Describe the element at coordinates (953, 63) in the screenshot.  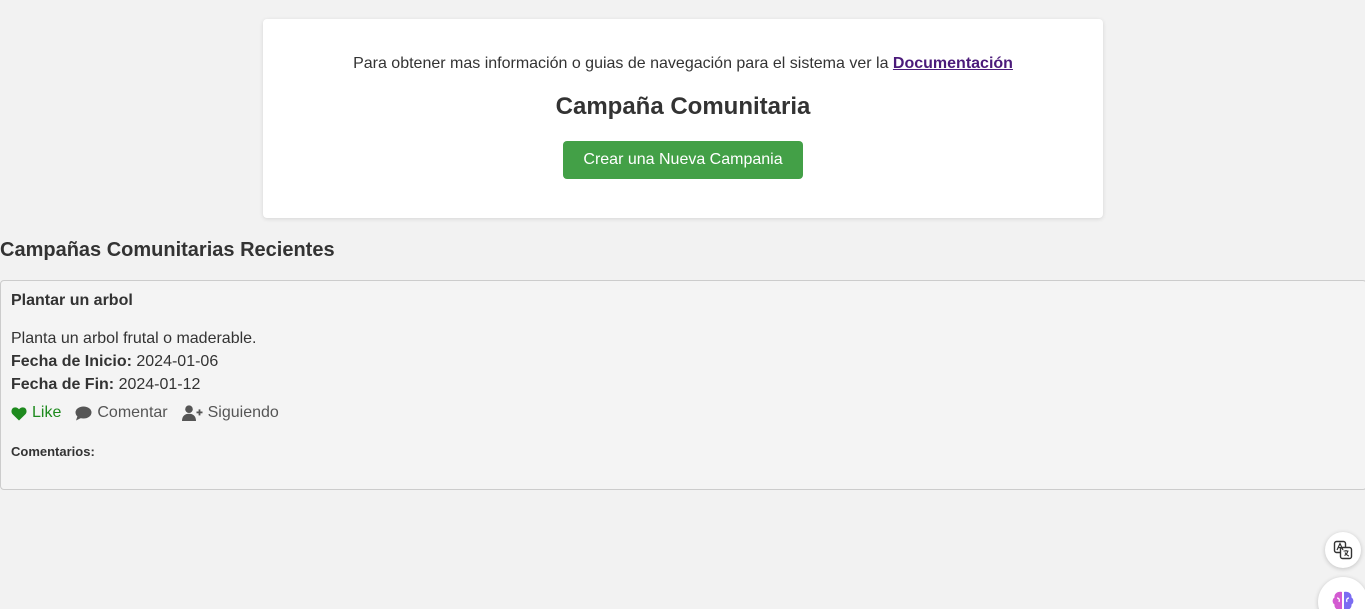
I see `documentation-link: Documentación` at that location.